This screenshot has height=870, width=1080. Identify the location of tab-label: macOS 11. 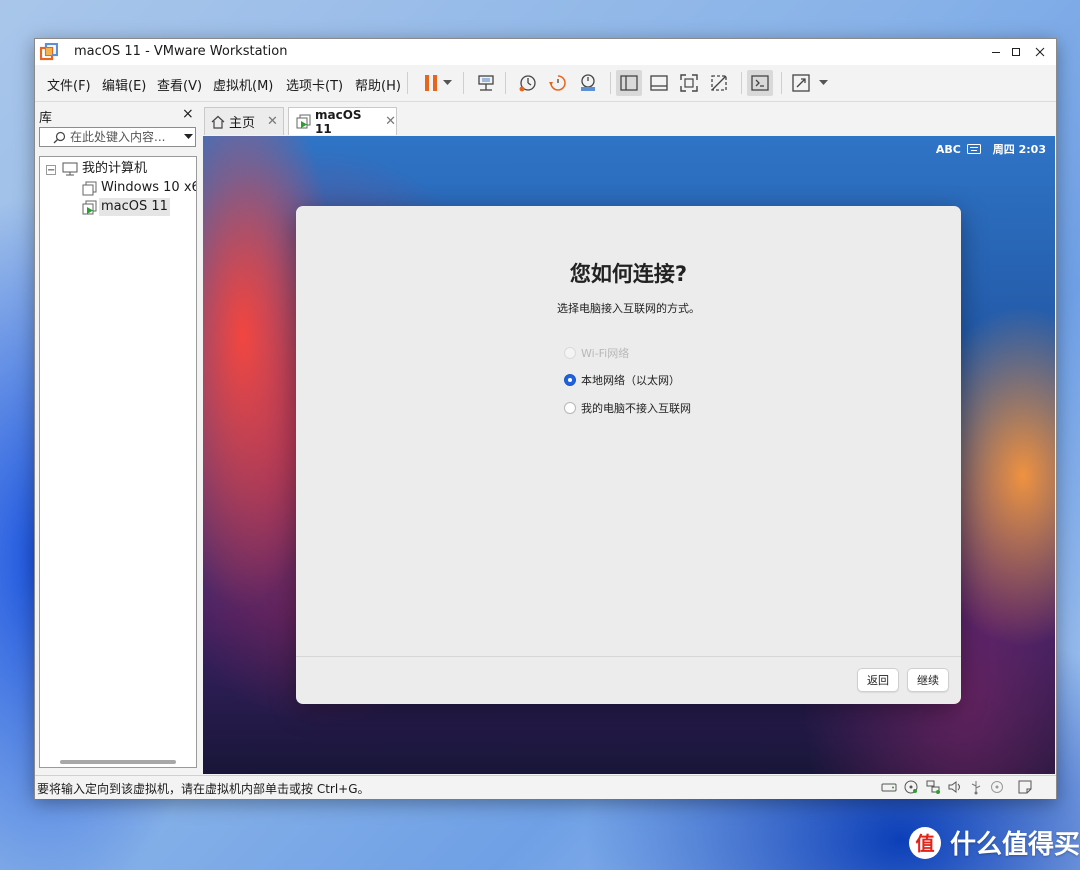
(338, 121).